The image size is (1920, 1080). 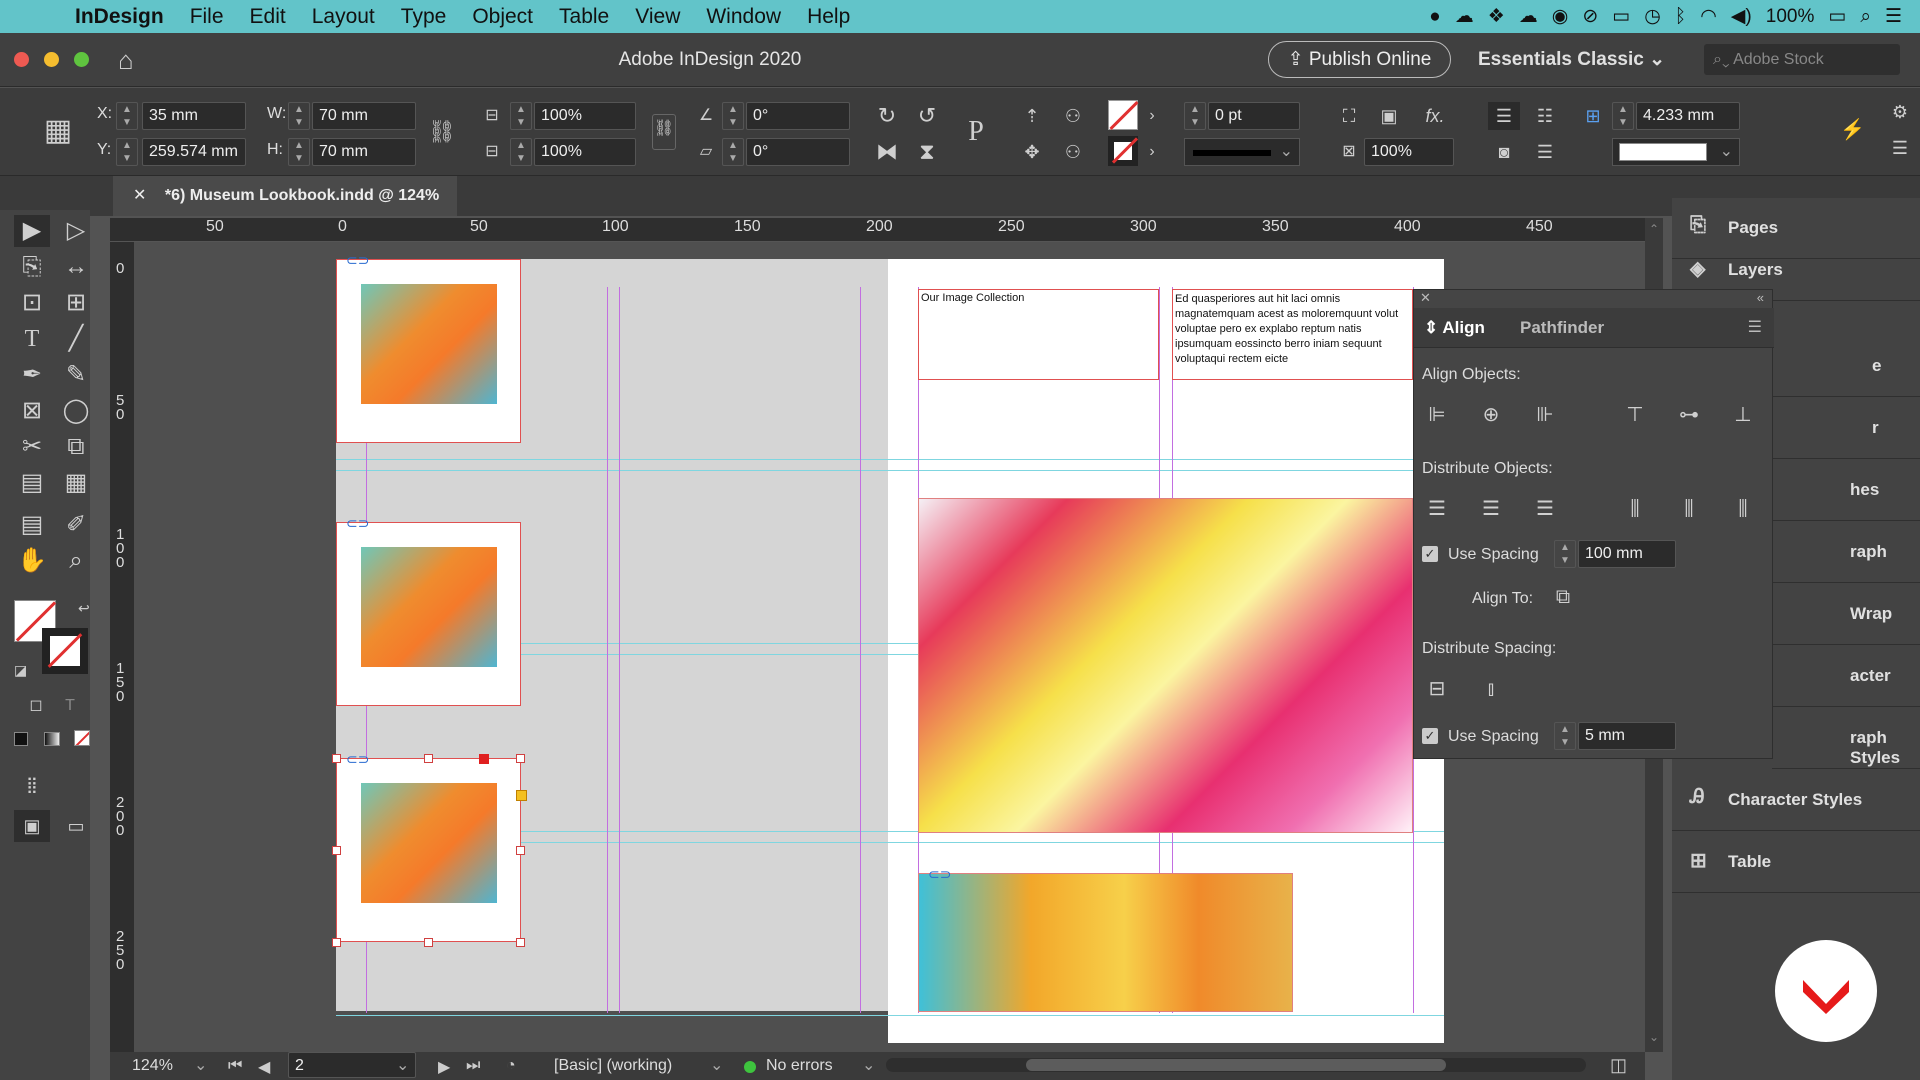 I want to click on pencil-tool-icon: ✎, so click(x=76, y=375).